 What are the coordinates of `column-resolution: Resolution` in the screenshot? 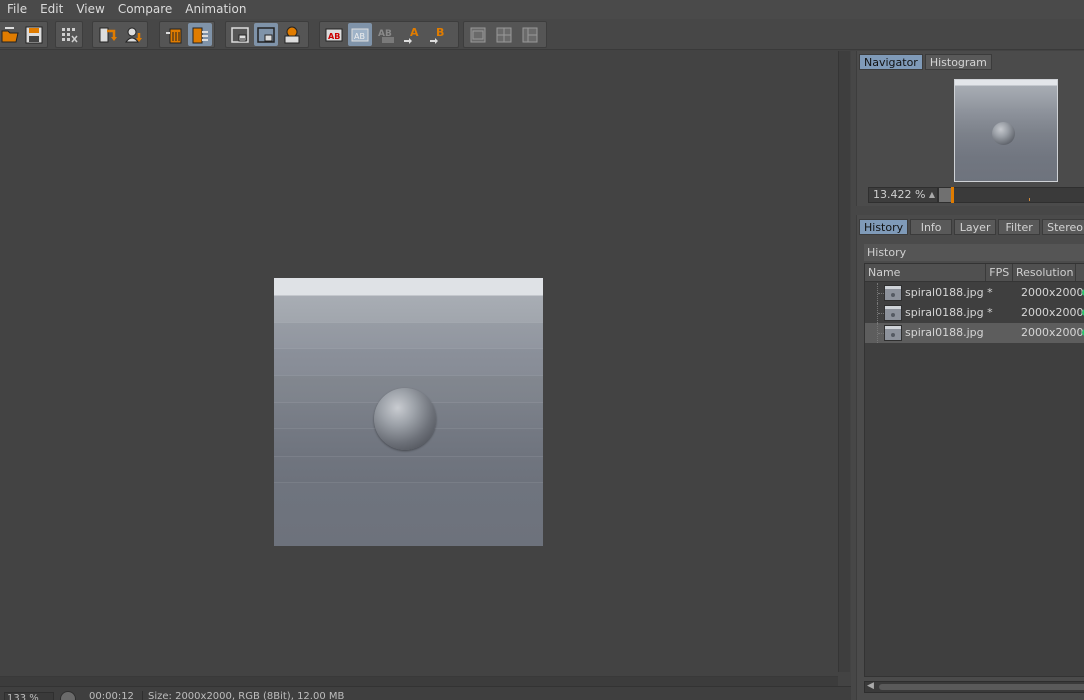 It's located at (1045, 272).